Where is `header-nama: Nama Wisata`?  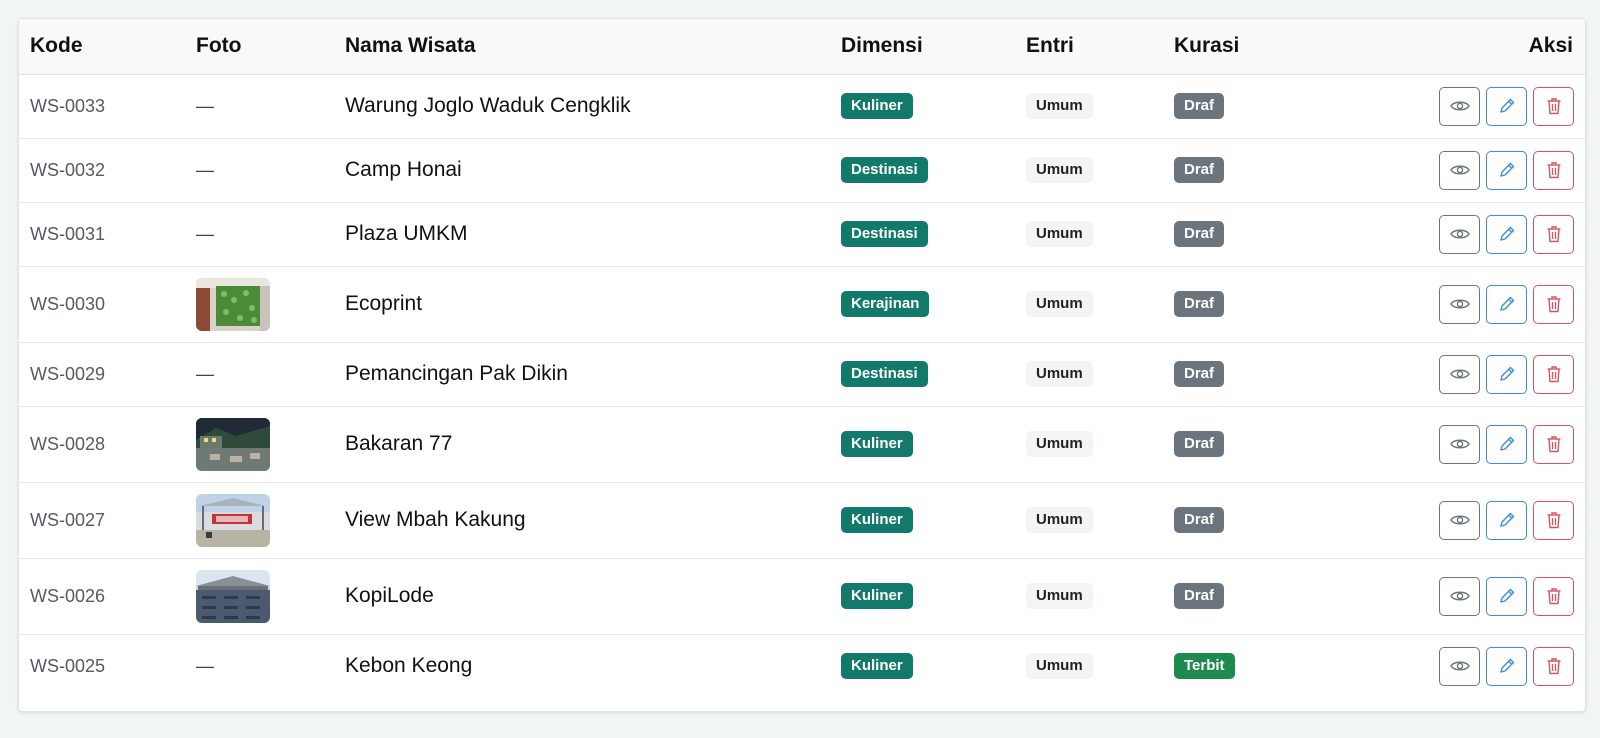 header-nama: Nama Wisata is located at coordinates (582, 47).